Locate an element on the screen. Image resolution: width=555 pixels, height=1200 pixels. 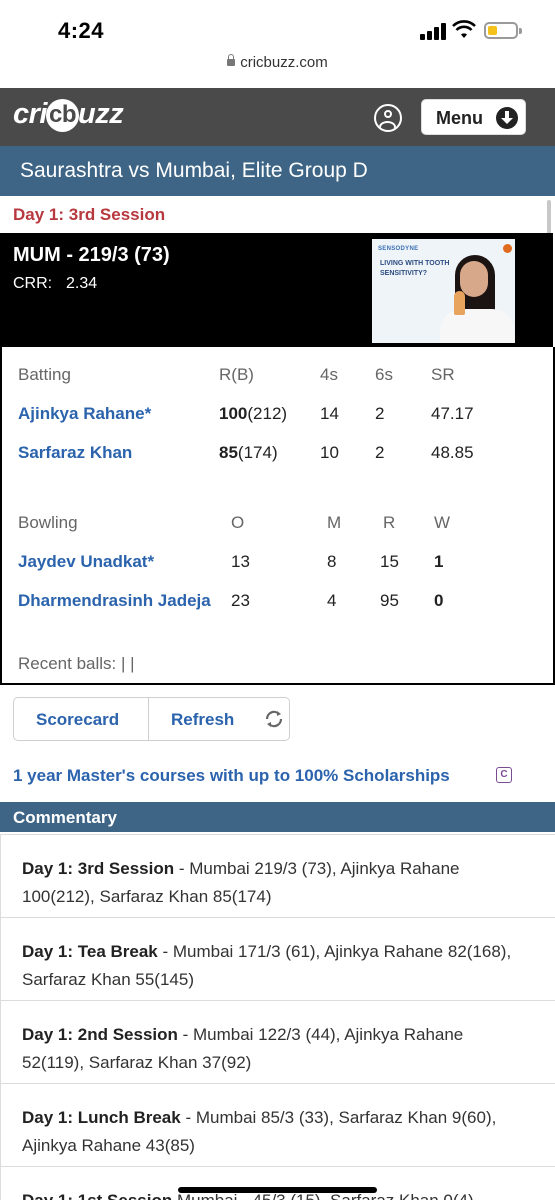
status-time: 4:24 is located at coordinates (81, 30).